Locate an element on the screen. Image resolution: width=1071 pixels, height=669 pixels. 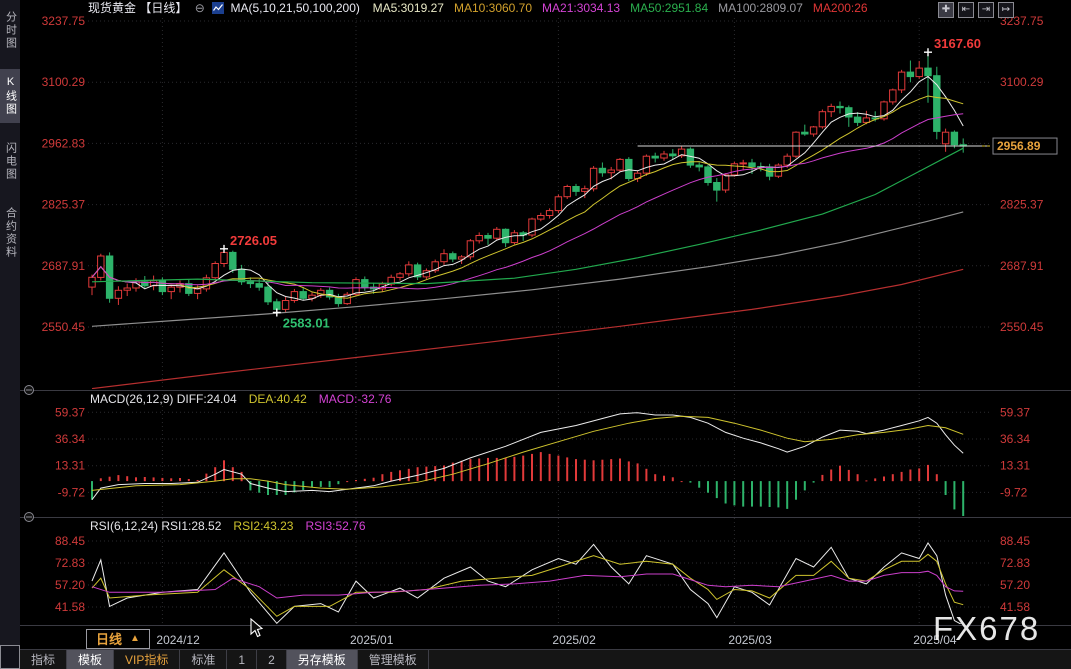
collapse-icon: ⊖ is located at coordinates (200, 8).